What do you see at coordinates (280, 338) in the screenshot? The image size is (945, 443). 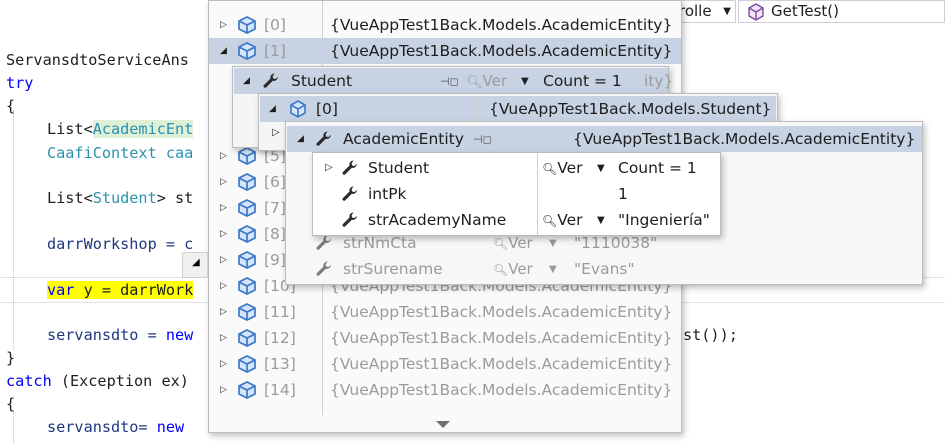 I see `item-index: [12]` at bounding box center [280, 338].